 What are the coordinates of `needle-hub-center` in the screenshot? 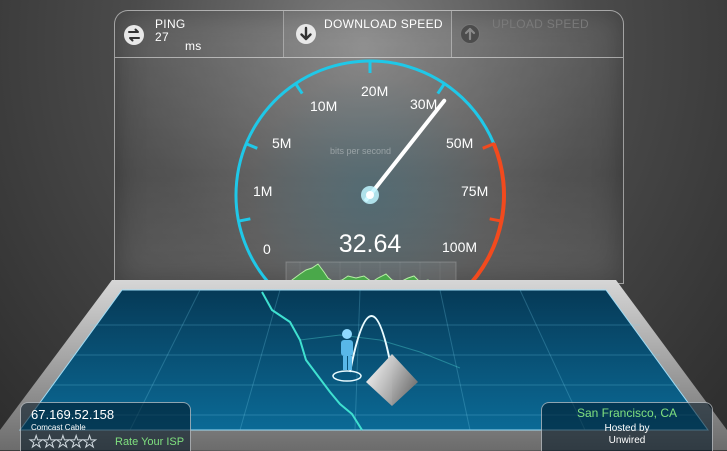 It's located at (370, 195).